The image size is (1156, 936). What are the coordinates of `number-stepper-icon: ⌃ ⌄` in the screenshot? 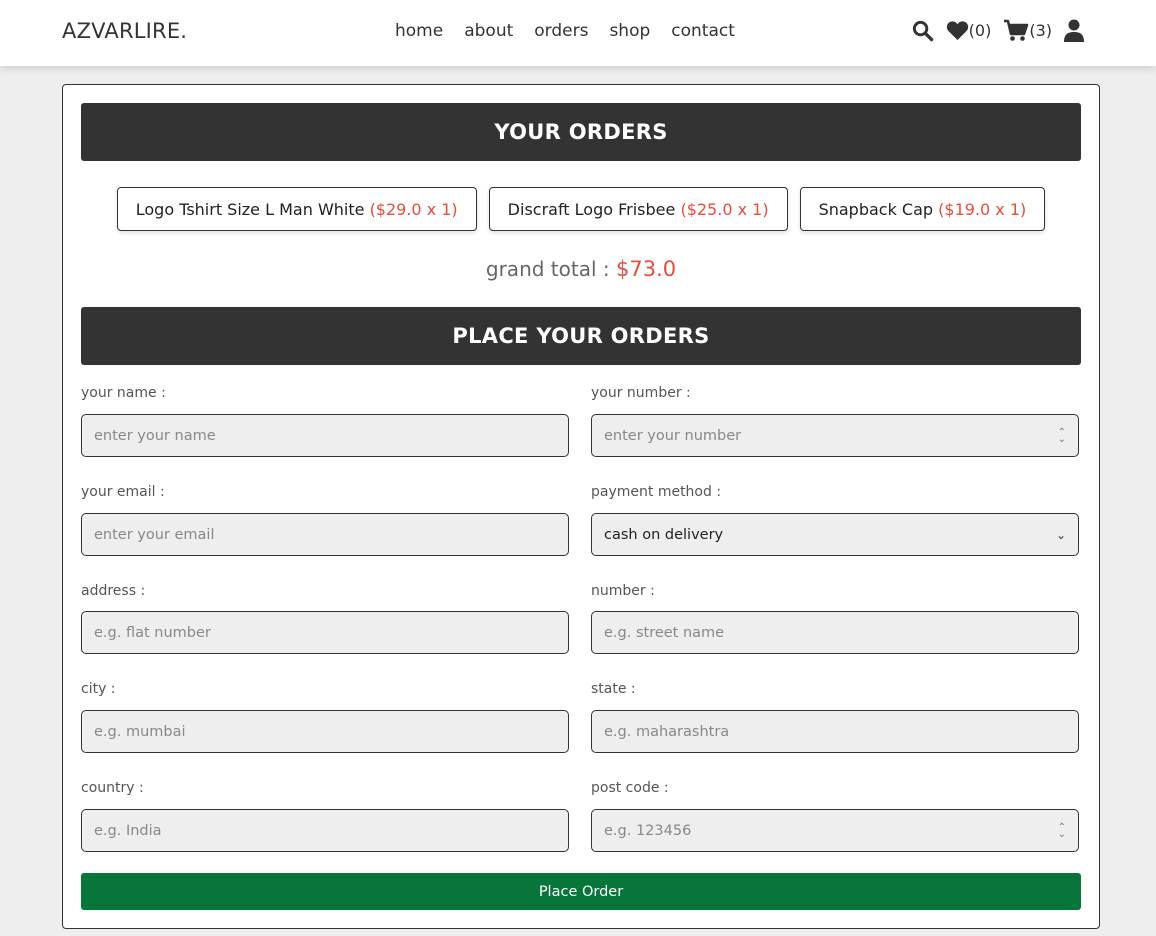 It's located at (1062, 435).